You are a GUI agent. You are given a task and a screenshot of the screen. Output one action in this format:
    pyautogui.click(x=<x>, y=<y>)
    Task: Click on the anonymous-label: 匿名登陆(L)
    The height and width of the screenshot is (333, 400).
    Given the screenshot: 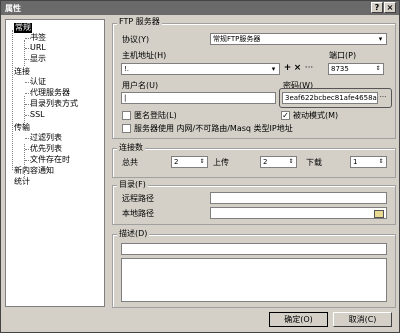 What is the action you would take?
    pyautogui.click(x=155, y=115)
    